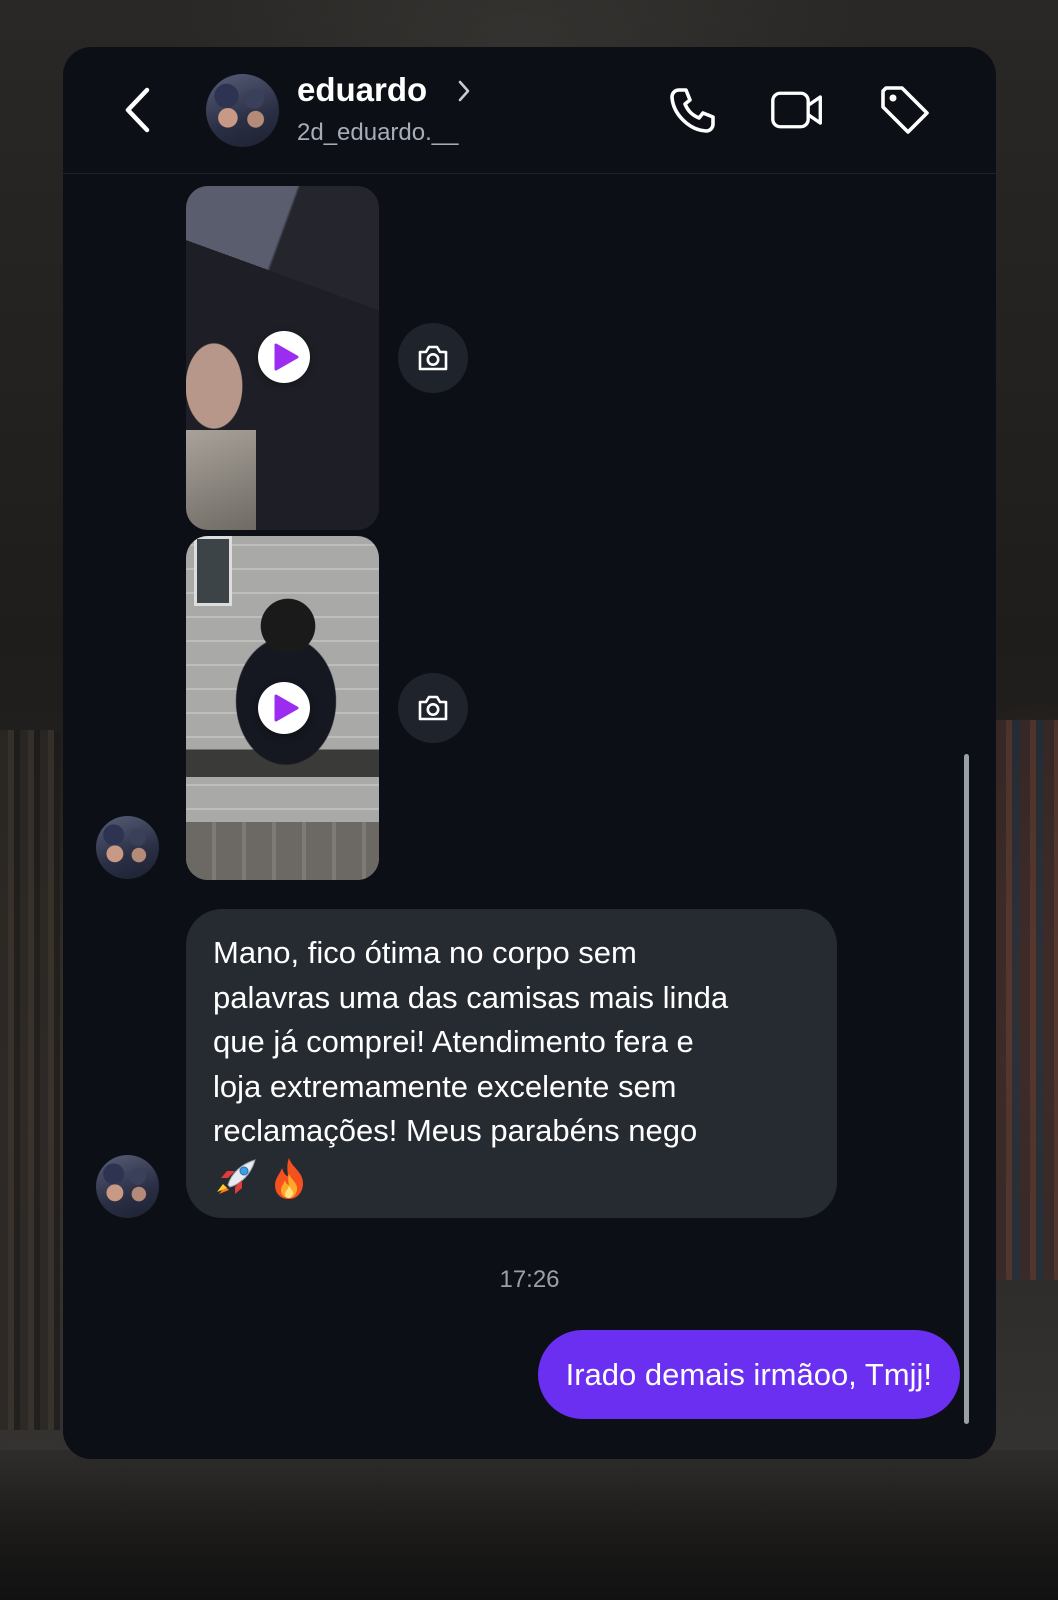 This screenshot has width=1058, height=1600. What do you see at coordinates (1027, 1000) in the screenshot?
I see `background-clothing-rack-right` at bounding box center [1027, 1000].